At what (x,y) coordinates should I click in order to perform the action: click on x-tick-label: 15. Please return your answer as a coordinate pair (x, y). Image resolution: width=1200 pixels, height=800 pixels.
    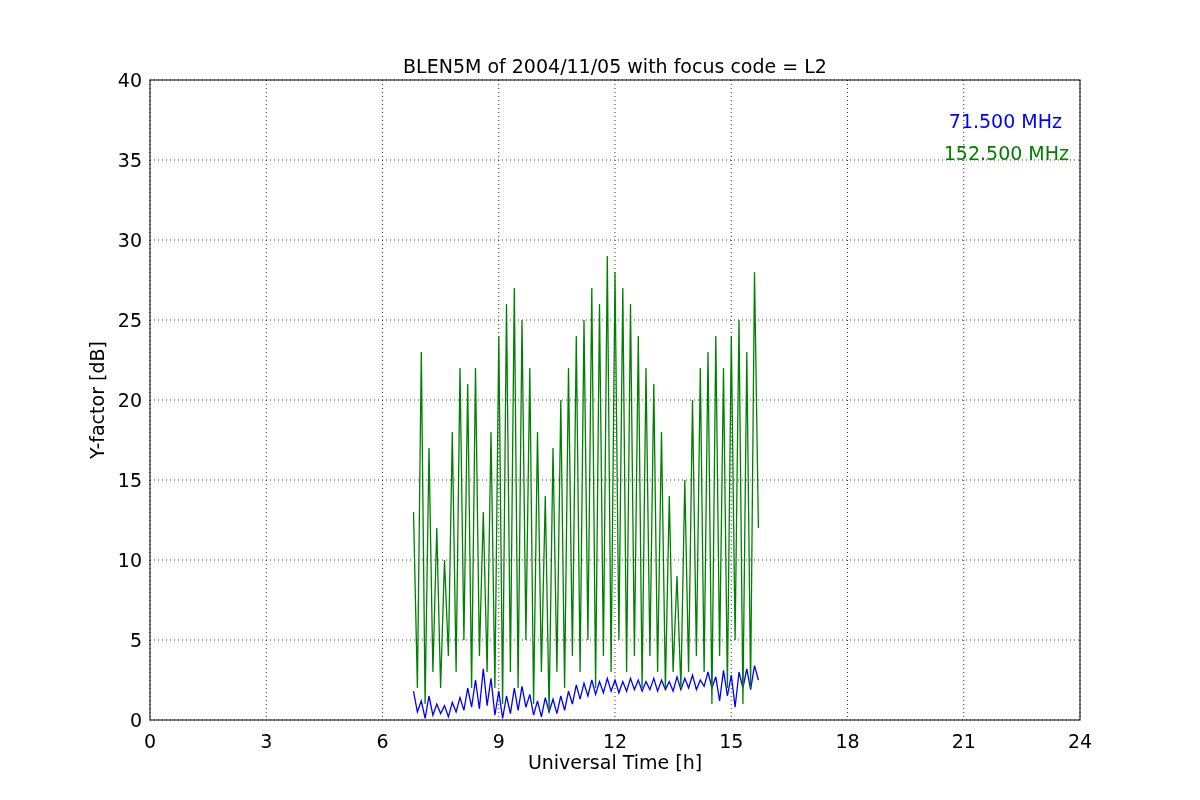
    Looking at the image, I should click on (731, 741).